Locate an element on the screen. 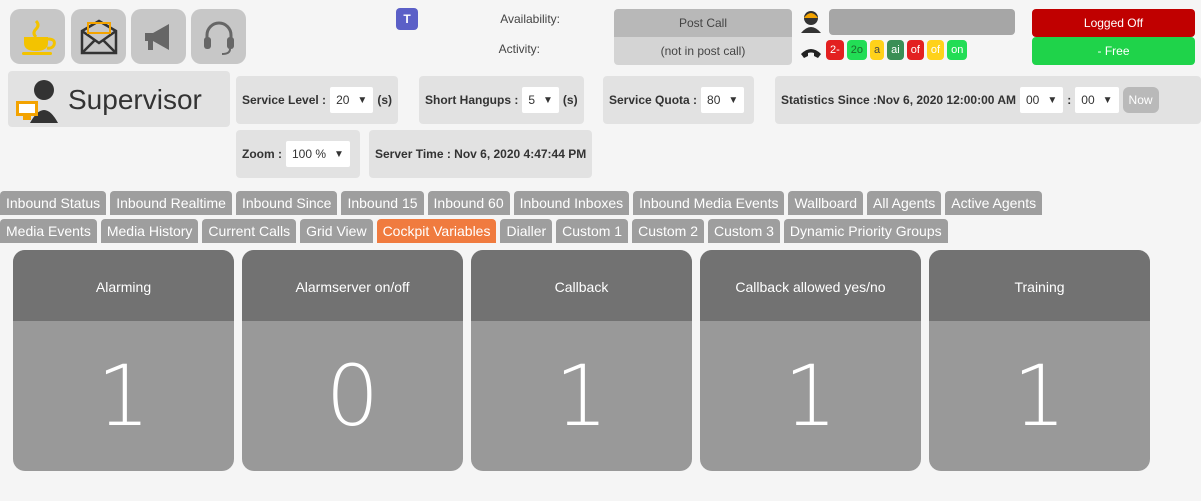  envelope-icon is located at coordinates (98, 36).